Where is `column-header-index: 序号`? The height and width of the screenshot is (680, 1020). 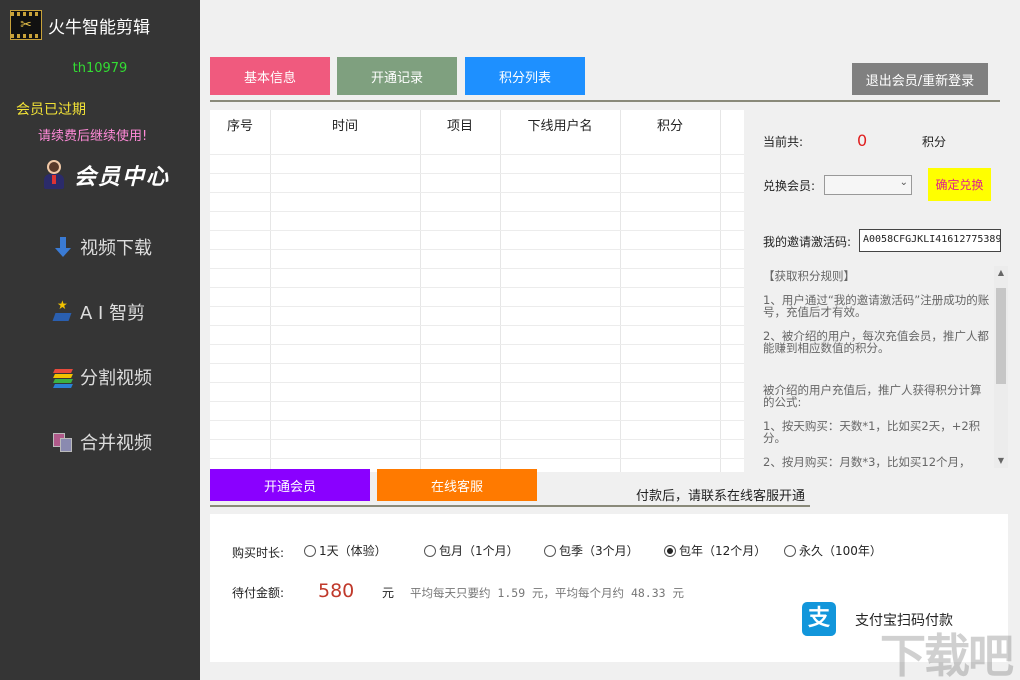
column-header-index: 序号 is located at coordinates (240, 124).